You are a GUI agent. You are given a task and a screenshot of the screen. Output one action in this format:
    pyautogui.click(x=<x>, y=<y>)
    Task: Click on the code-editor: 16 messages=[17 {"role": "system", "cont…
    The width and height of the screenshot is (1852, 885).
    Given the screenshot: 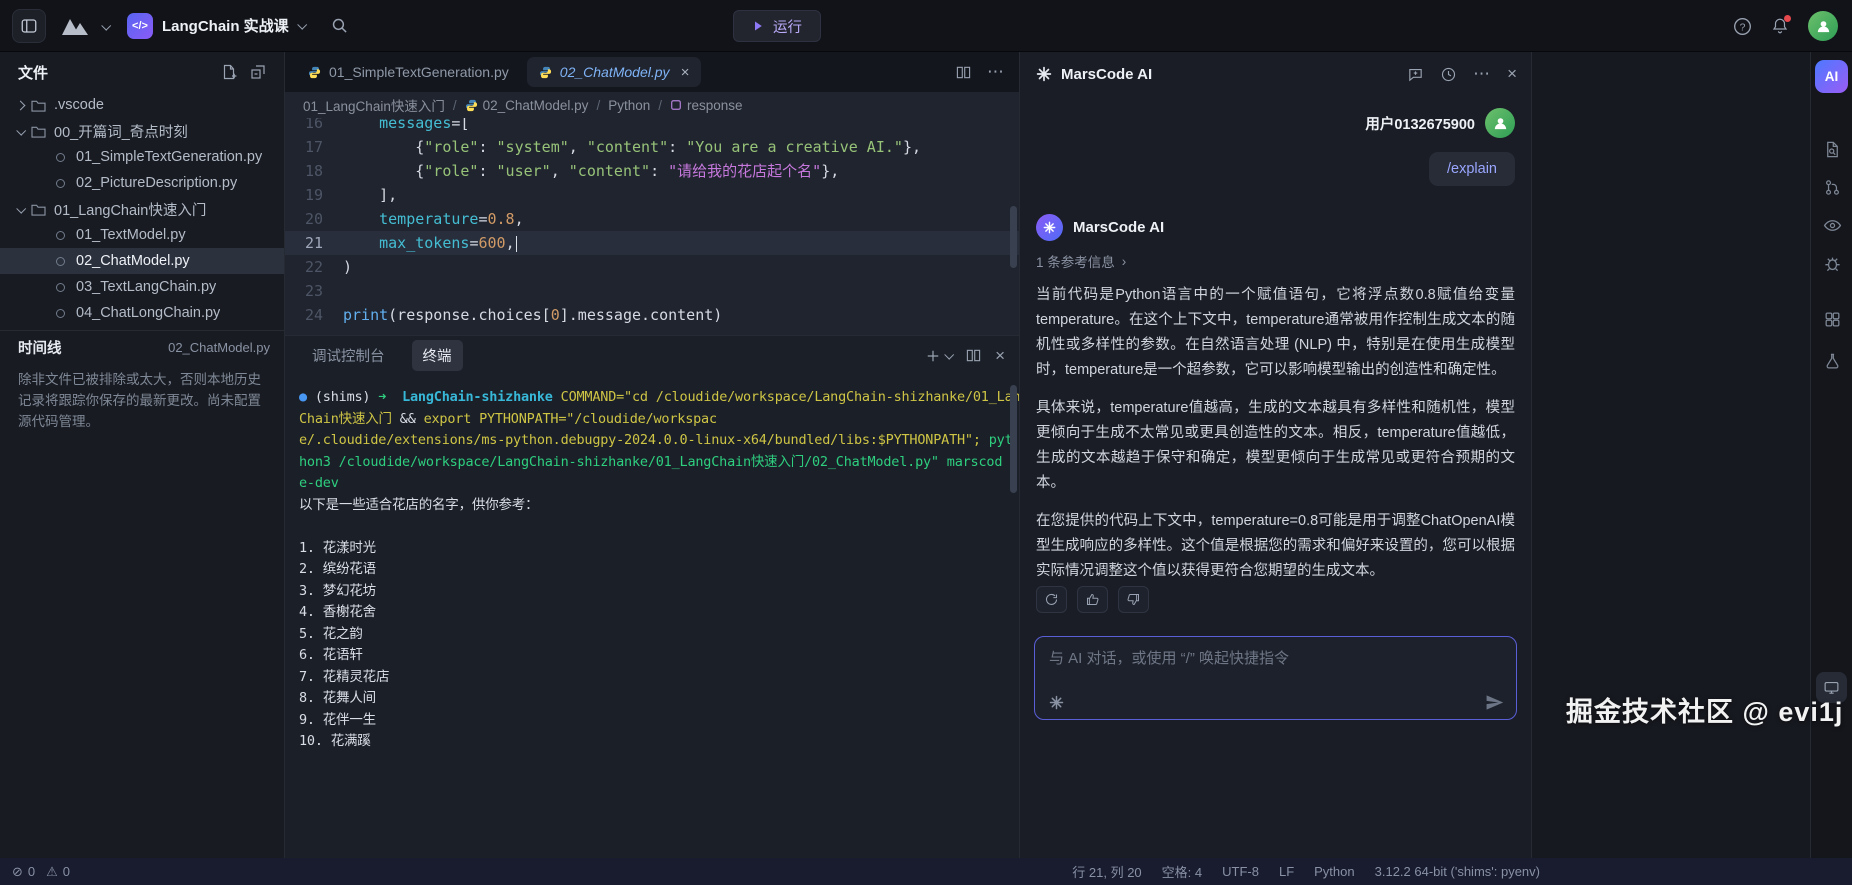 What is the action you would take?
    pyautogui.click(x=652, y=226)
    